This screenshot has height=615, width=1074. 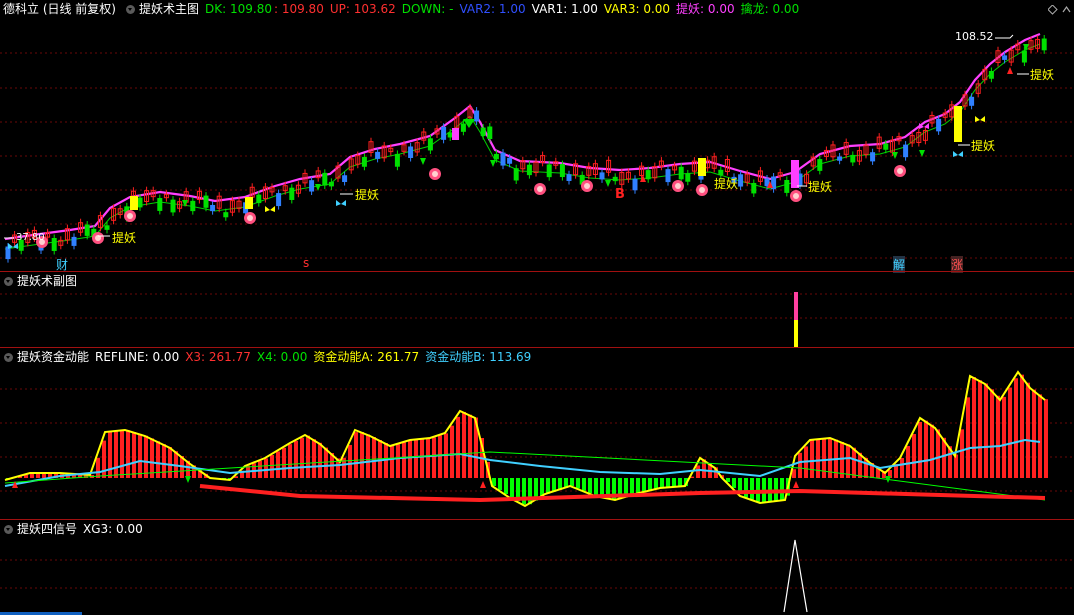 I want to click on signal-tiyao-2: 提妖, so click(x=367, y=195).